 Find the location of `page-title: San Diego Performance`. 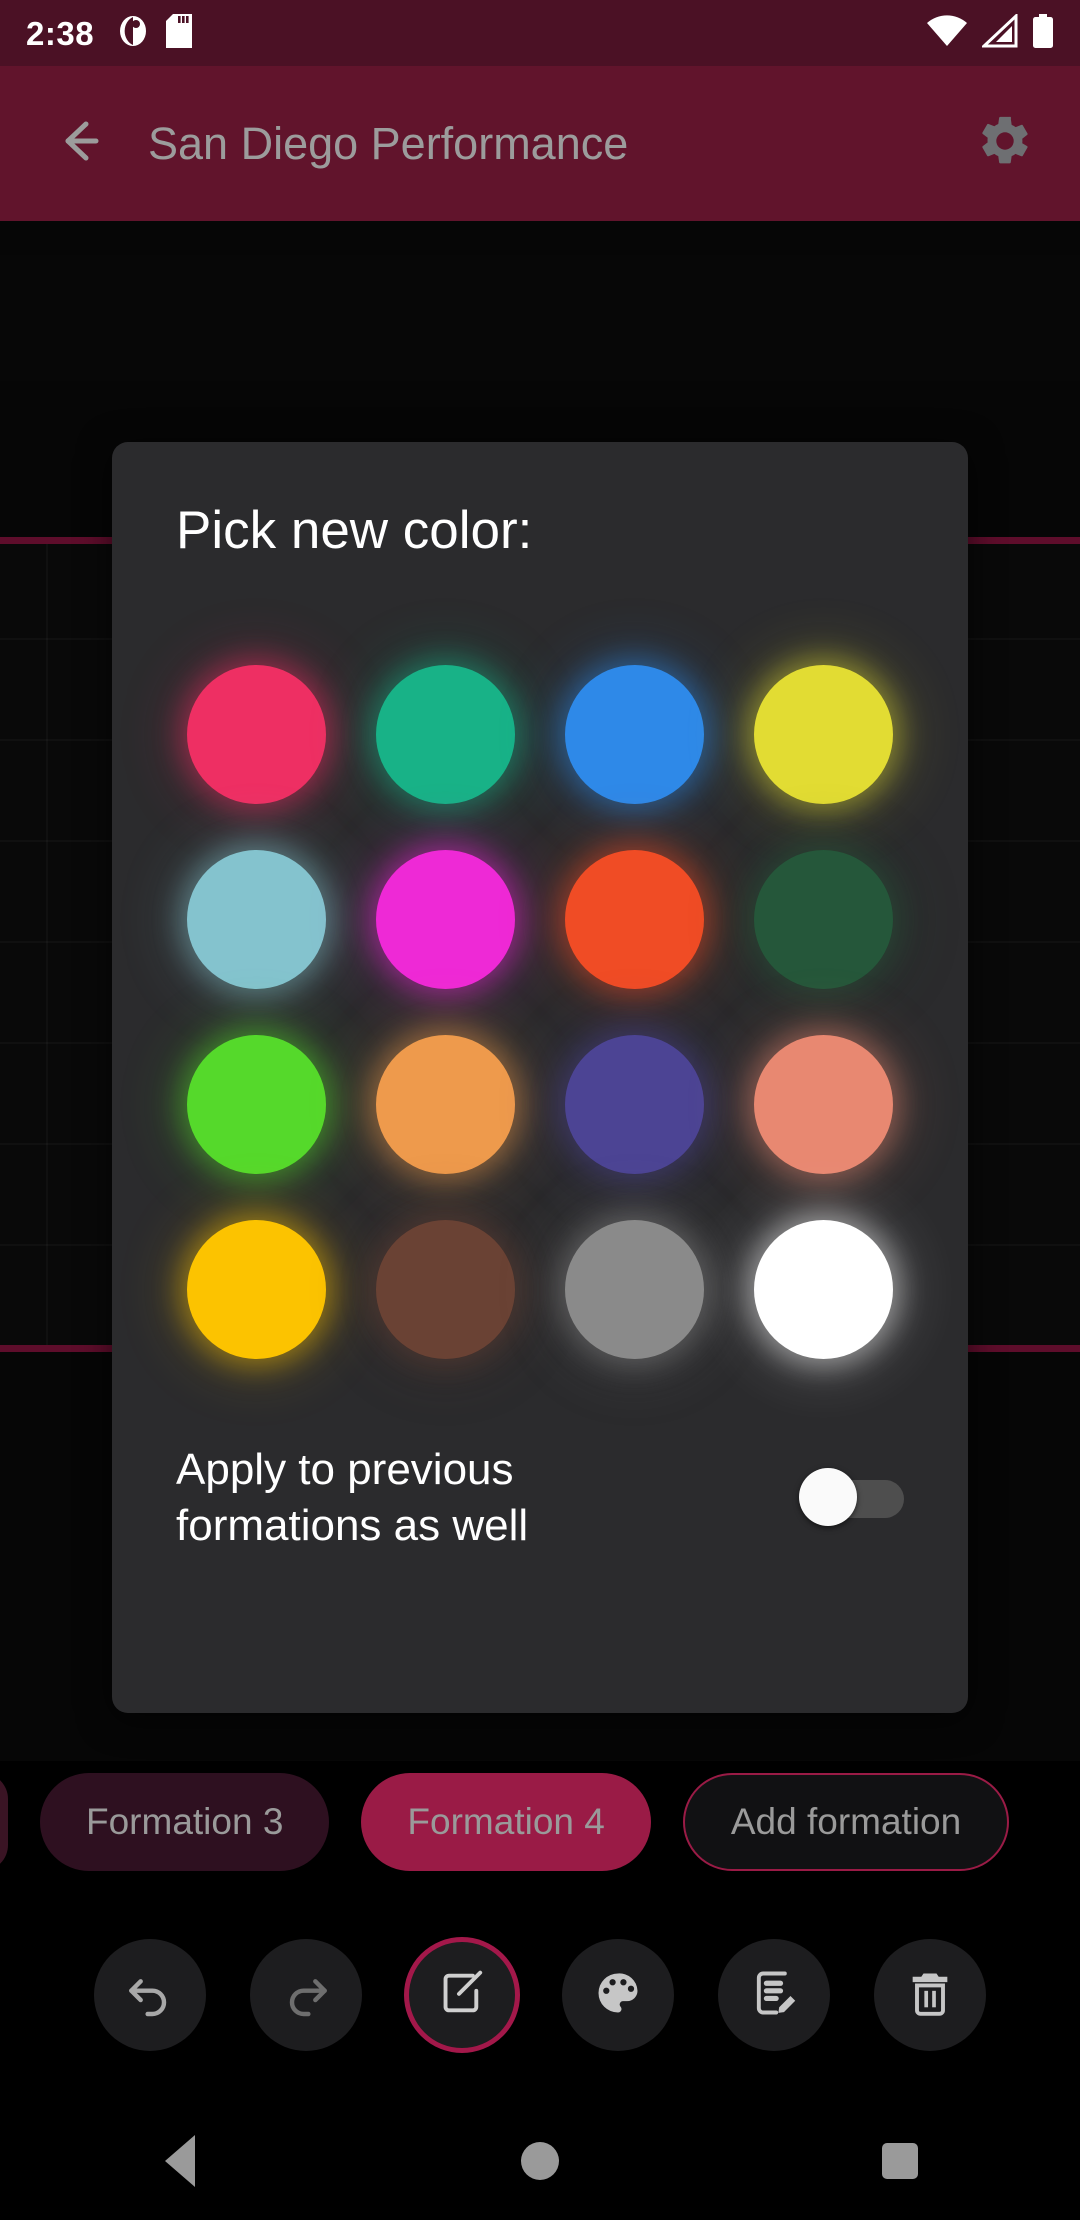

page-title: San Diego Performance is located at coordinates (388, 143).